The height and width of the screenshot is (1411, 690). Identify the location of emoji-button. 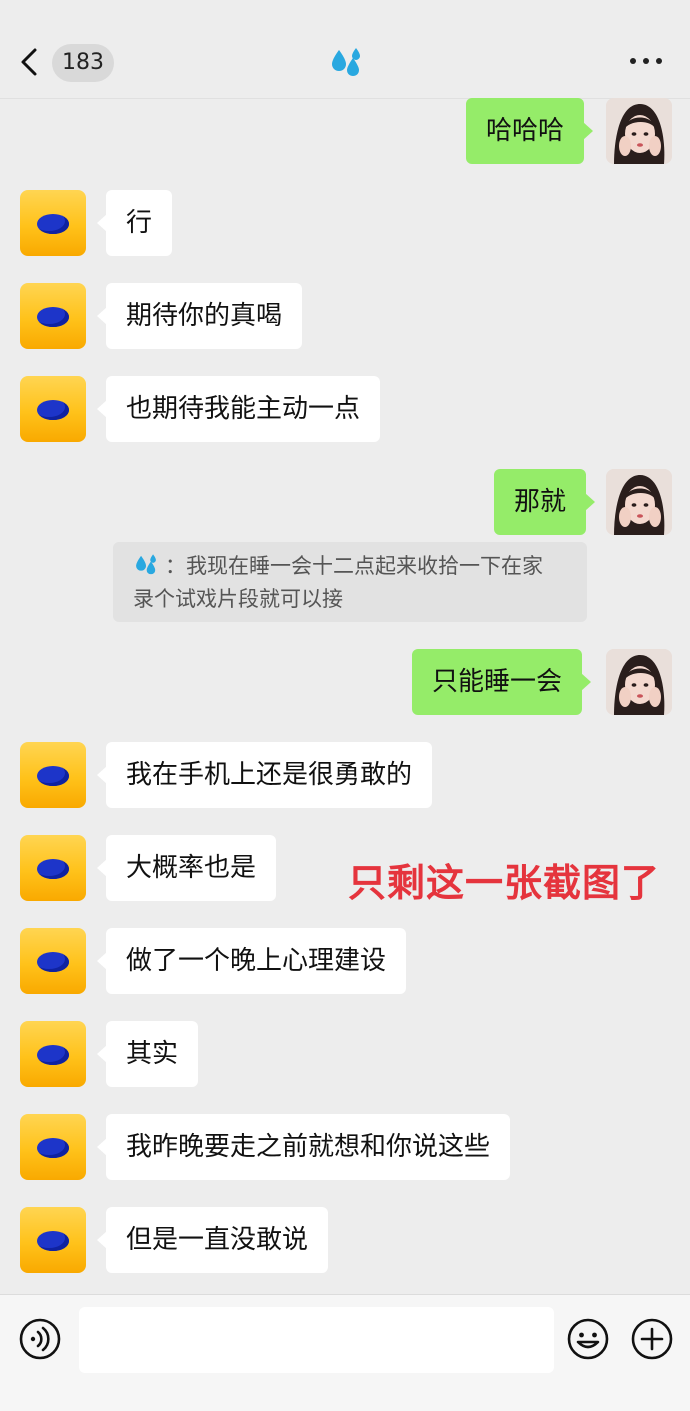
(588, 1341).